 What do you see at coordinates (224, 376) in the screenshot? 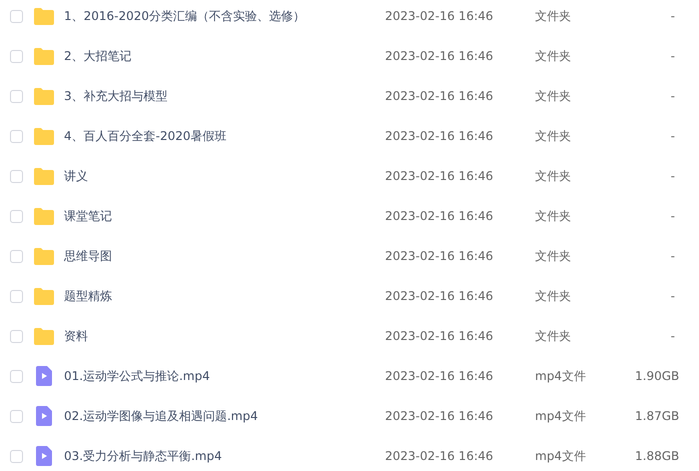
I see `file-name: 01.运动学公式与推论.mp4` at bounding box center [224, 376].